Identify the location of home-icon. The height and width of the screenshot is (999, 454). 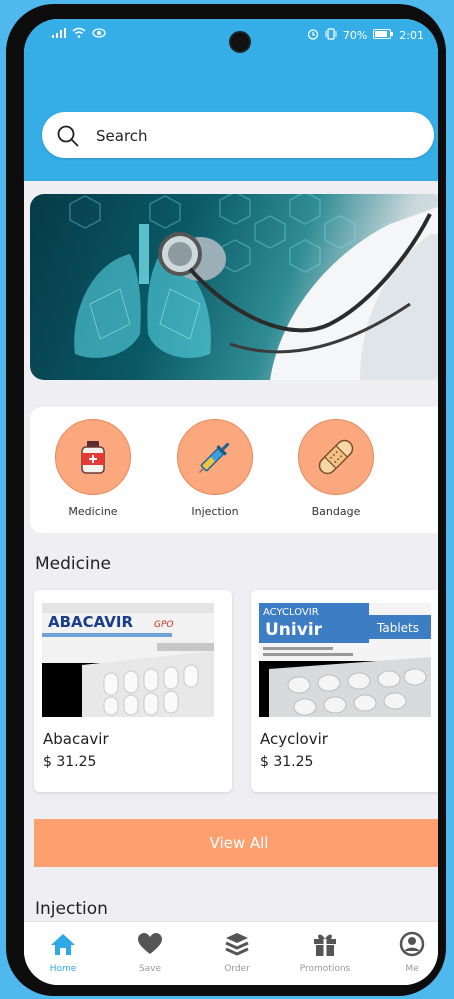
(63, 944).